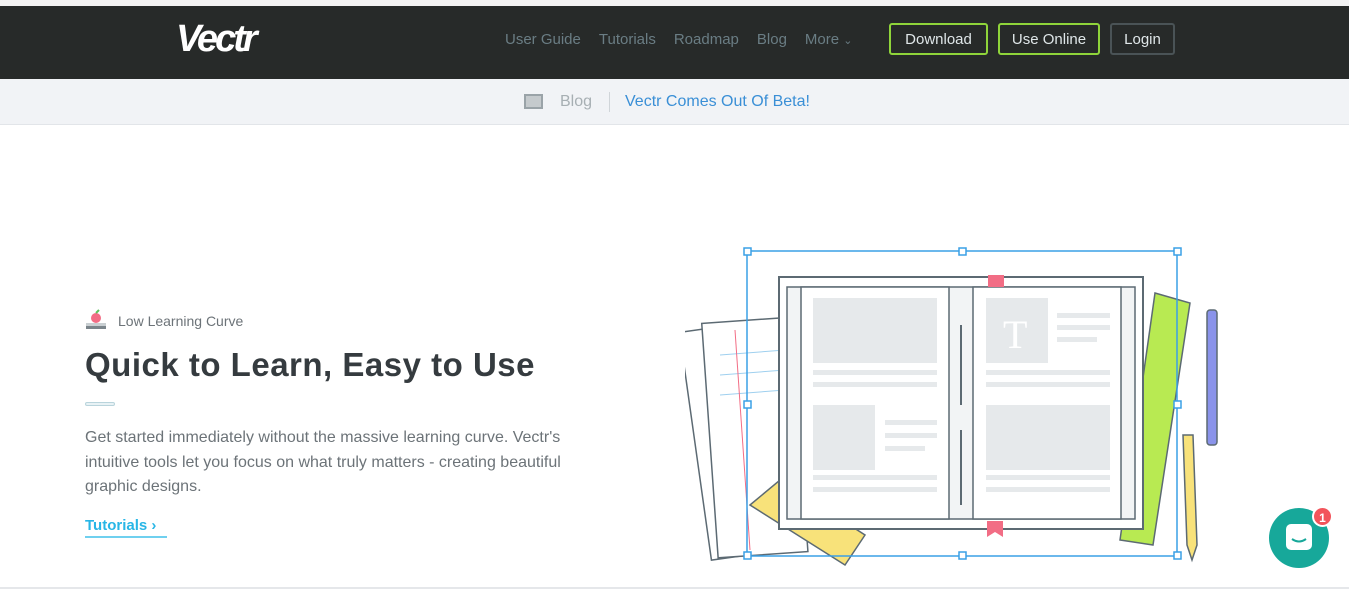  Describe the element at coordinates (938, 39) in the screenshot. I see `download-button: Download` at that location.